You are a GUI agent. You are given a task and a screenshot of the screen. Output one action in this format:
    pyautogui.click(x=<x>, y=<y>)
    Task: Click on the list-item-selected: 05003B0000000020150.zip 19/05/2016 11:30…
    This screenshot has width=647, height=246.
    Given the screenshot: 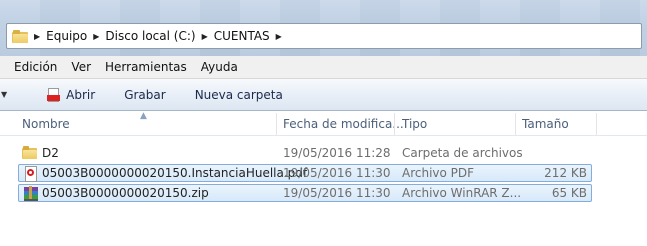 What is the action you would take?
    pyautogui.click(x=305, y=193)
    